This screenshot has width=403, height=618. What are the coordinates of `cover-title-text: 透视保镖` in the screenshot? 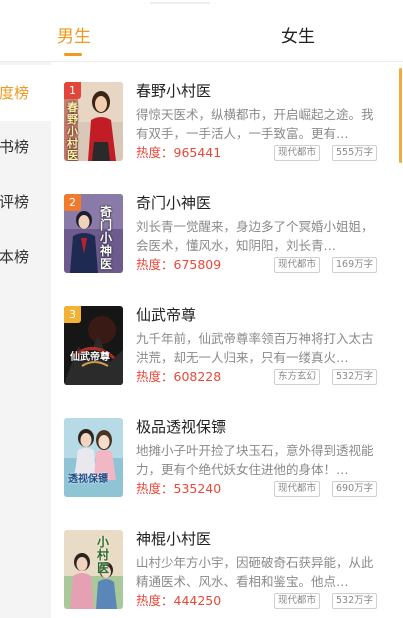 It's located at (88, 479).